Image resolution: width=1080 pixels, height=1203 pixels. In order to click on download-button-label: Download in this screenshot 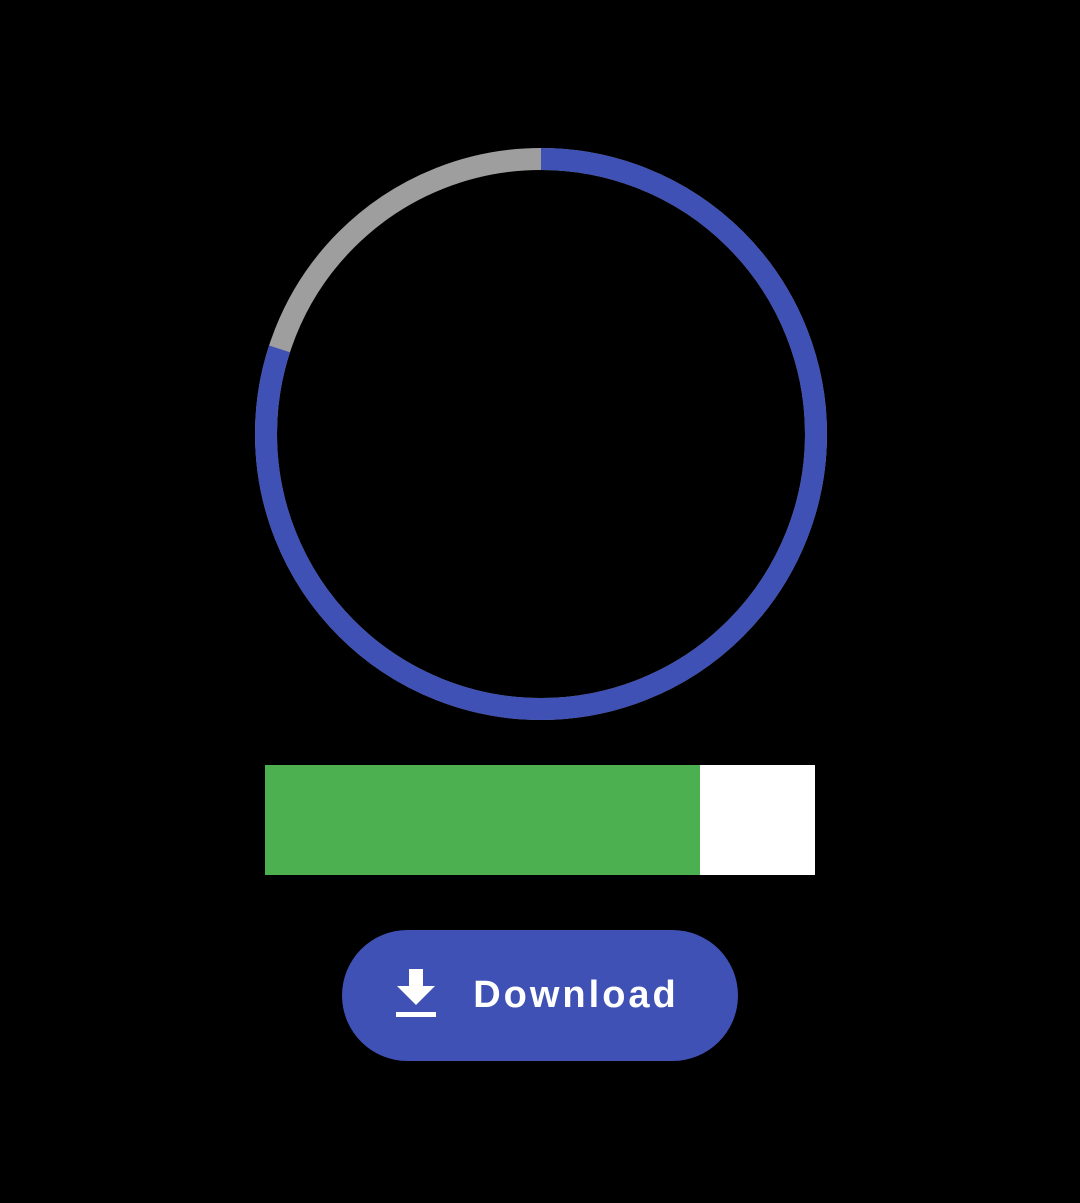, I will do `click(576, 995)`.